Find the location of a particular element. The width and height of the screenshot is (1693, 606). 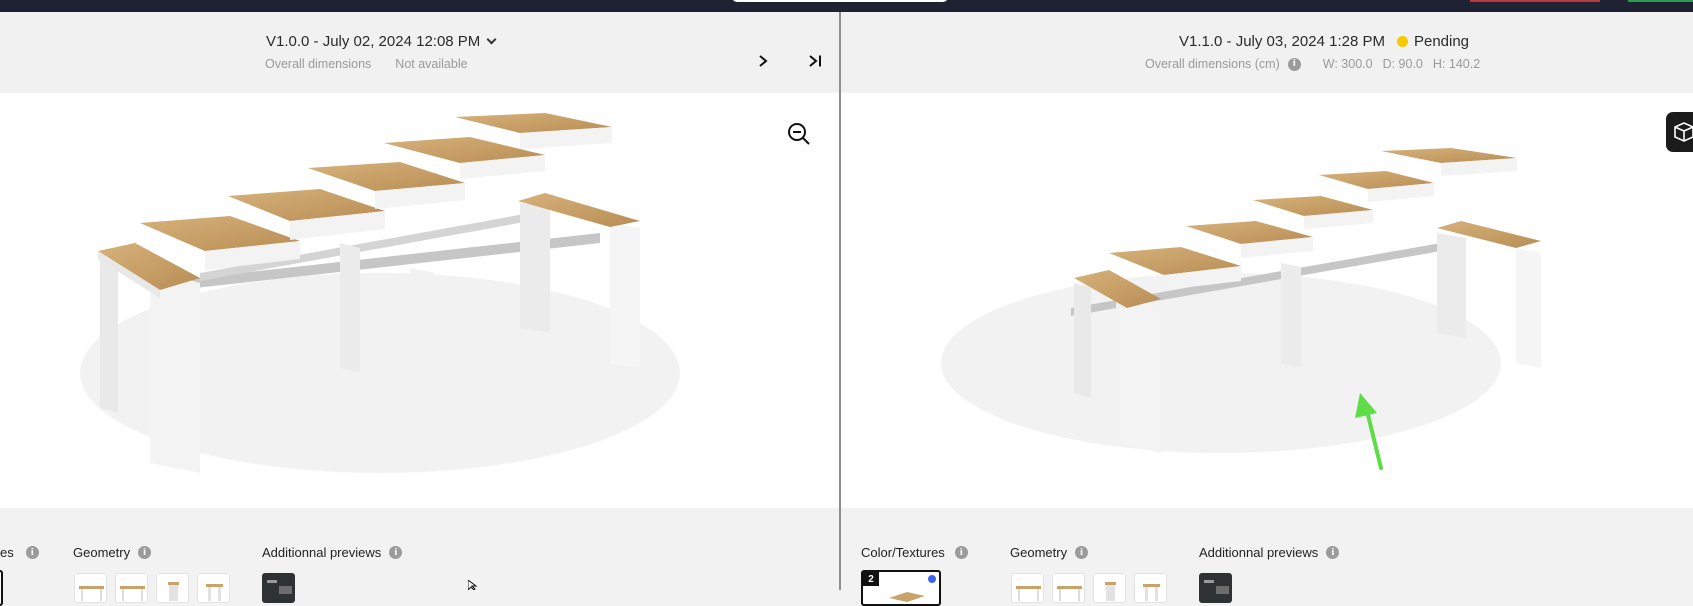

width-value: W: 300.0 is located at coordinates (1347, 64).